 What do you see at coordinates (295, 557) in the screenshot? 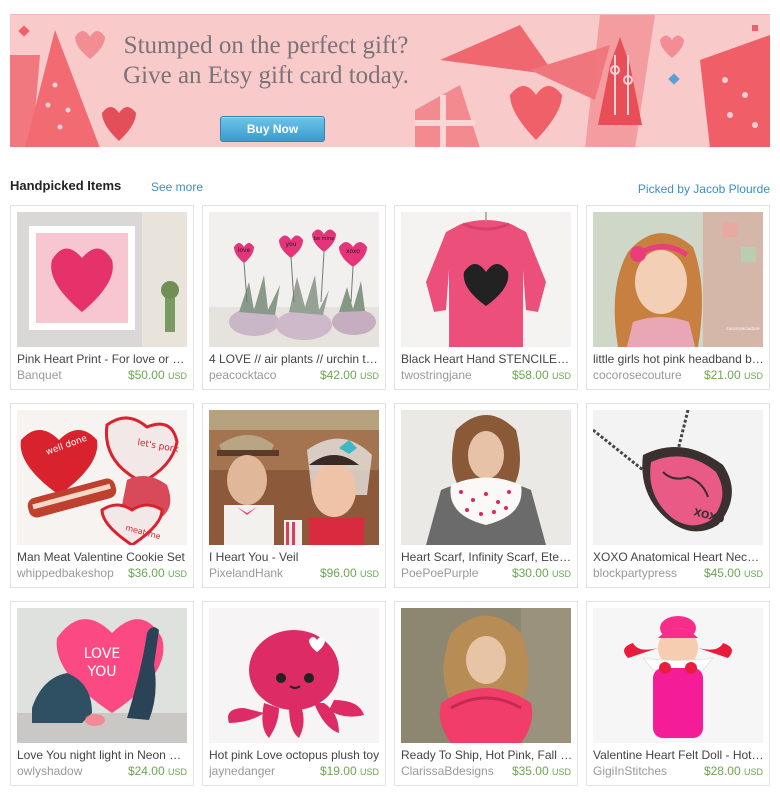
I see `item-title: I Heart You - Veil` at bounding box center [295, 557].